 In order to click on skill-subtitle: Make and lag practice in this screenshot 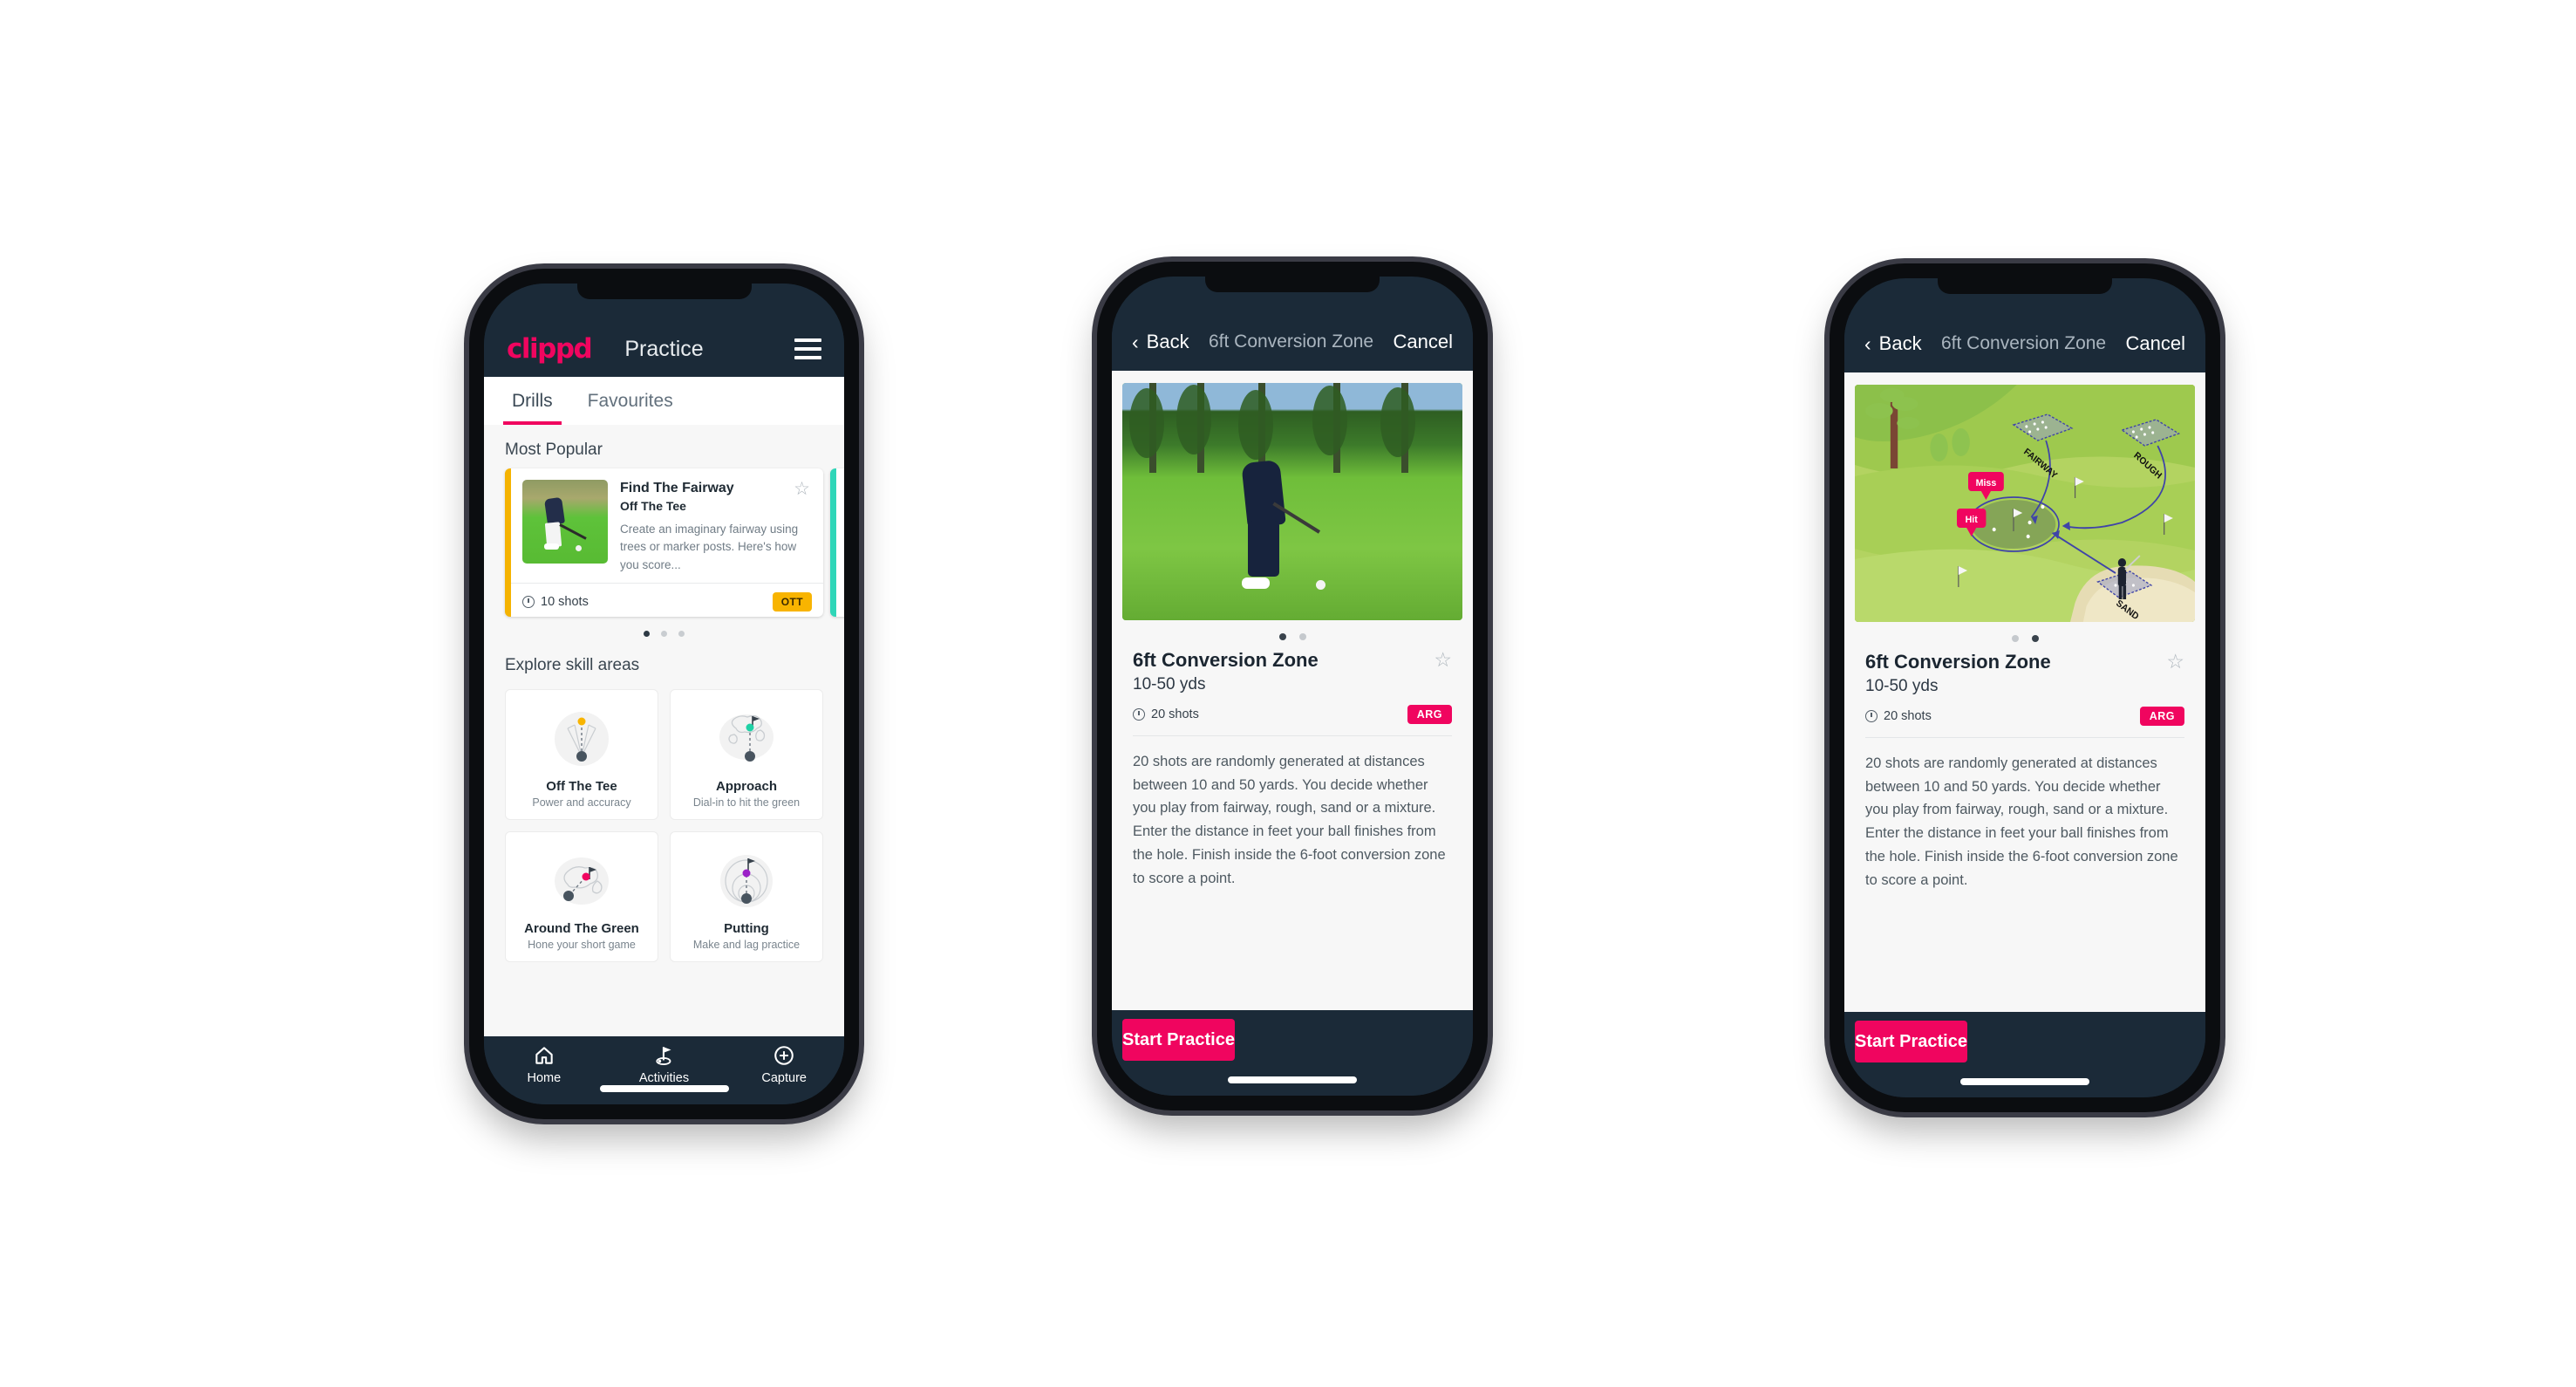, I will do `click(746, 945)`.